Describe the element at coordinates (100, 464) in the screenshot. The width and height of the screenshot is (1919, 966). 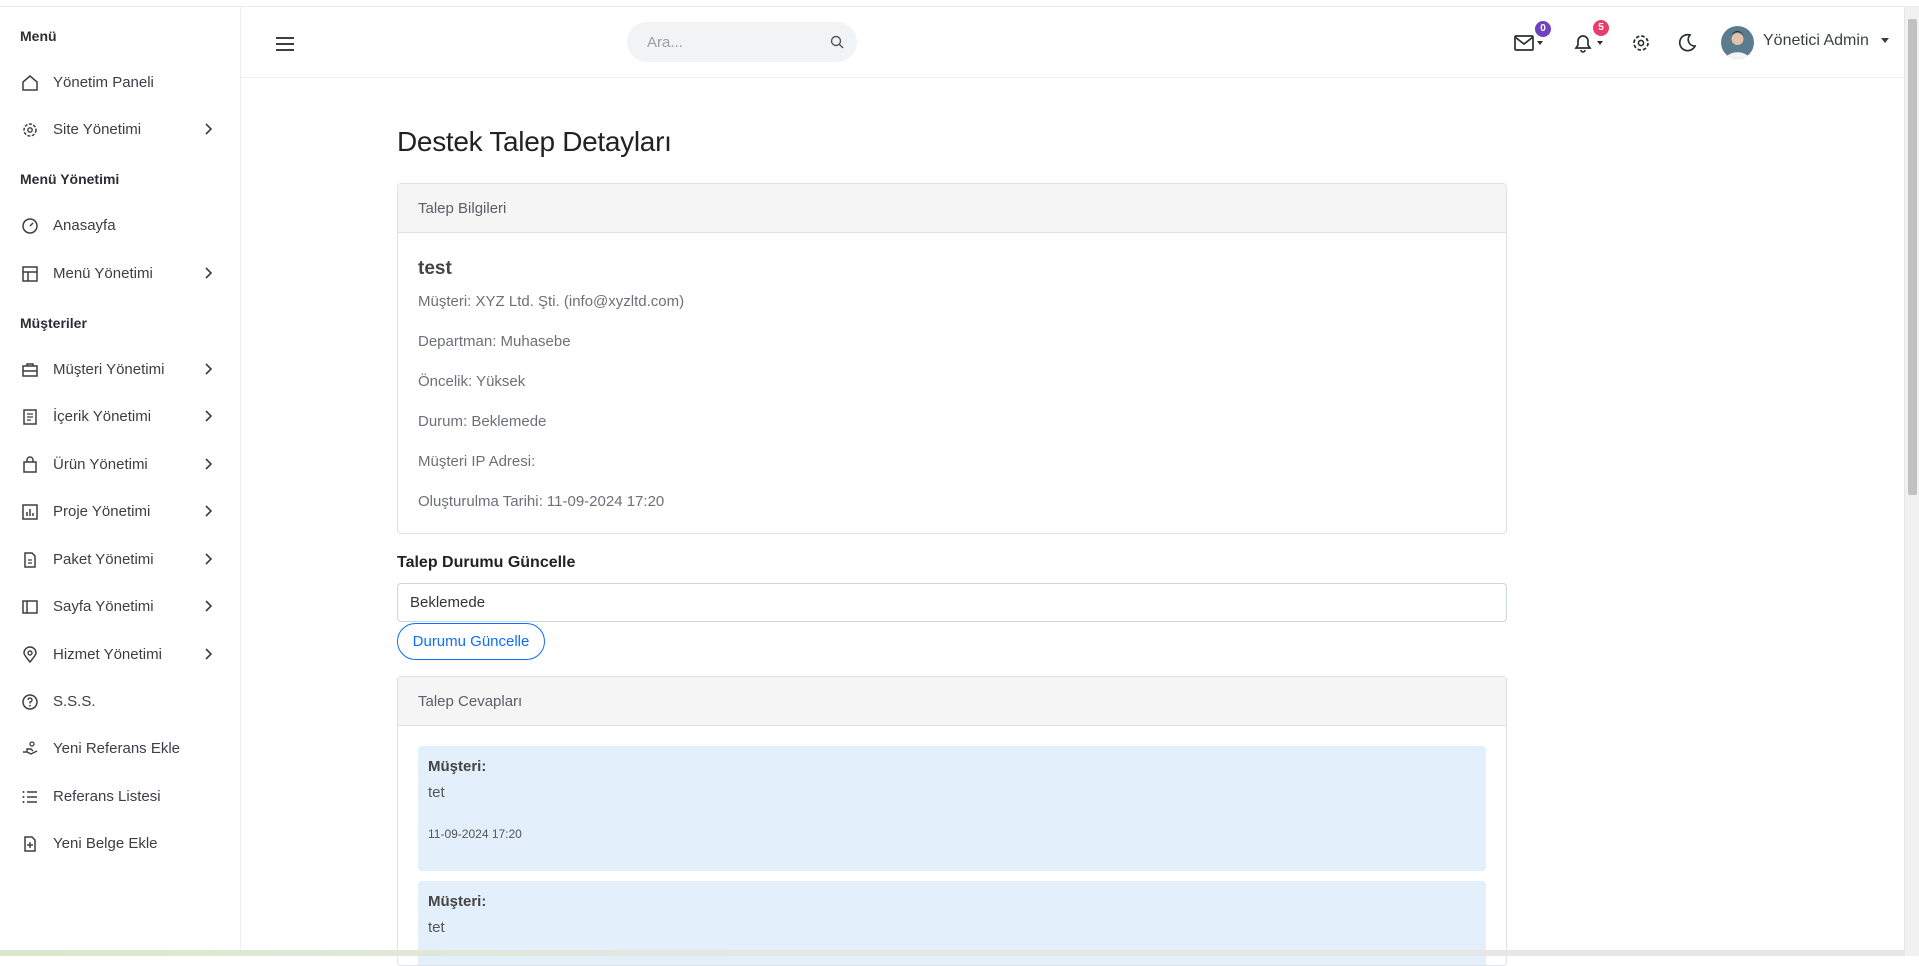
I see `sidebar-item-label: Ürün Yönetimi` at that location.